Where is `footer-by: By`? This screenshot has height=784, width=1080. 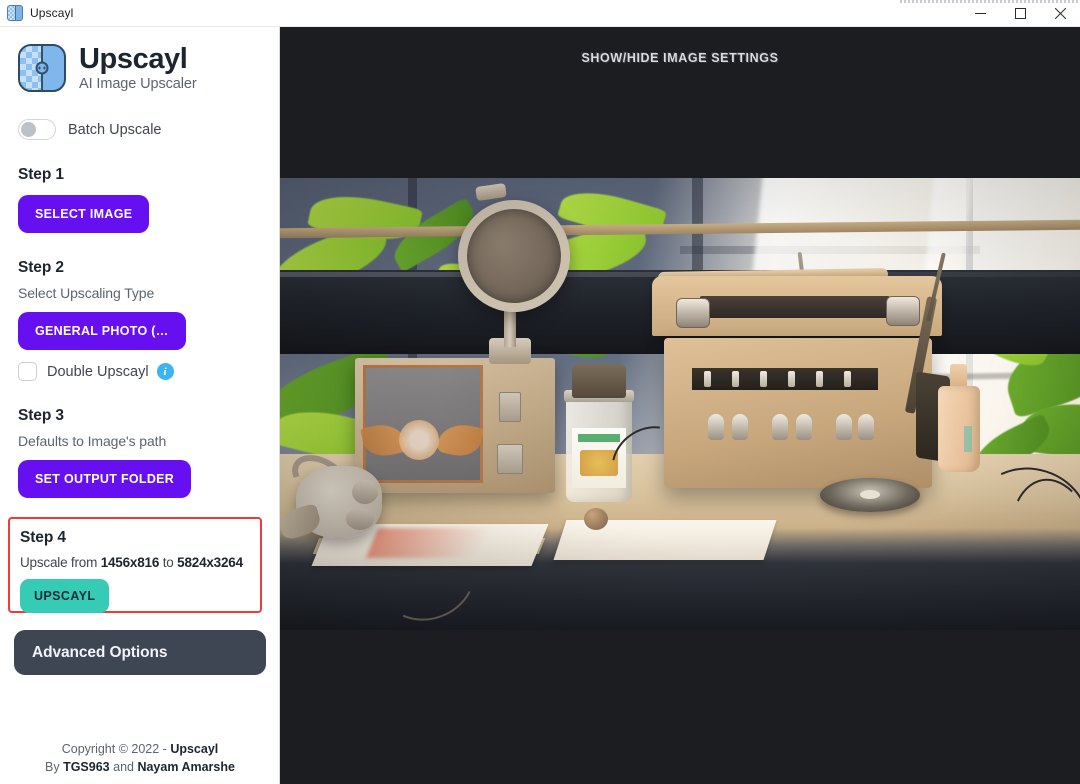 footer-by: By is located at coordinates (54, 766).